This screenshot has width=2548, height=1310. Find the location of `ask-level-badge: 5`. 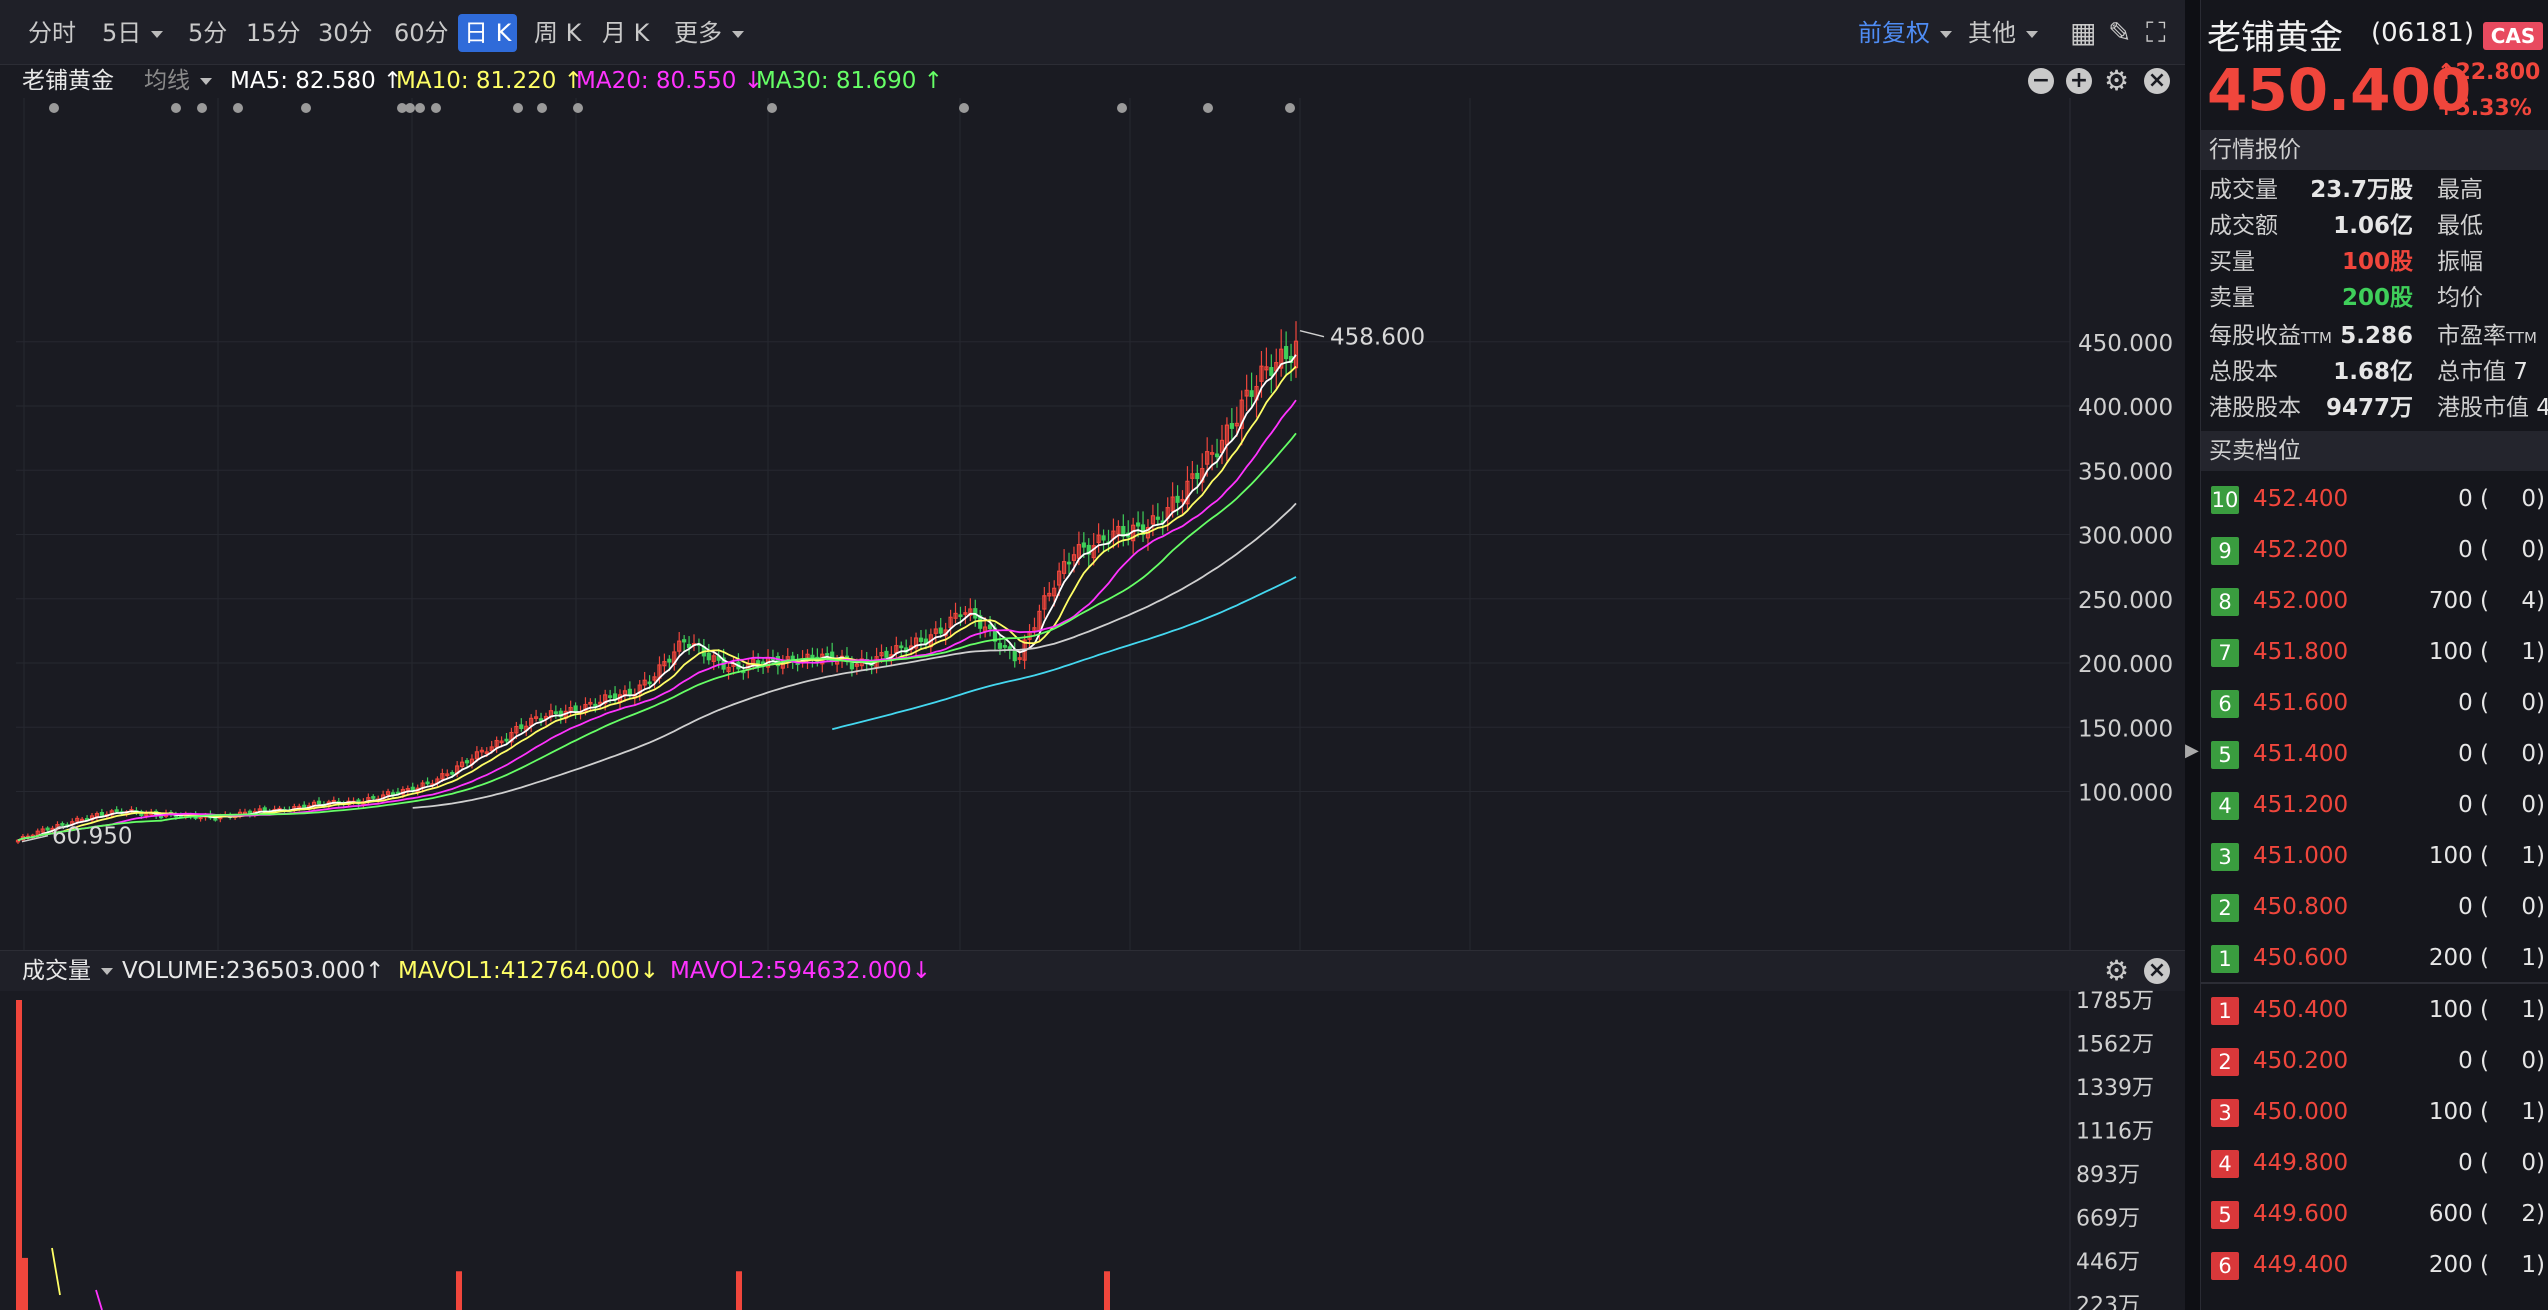

ask-level-badge: 5 is located at coordinates (2225, 755).